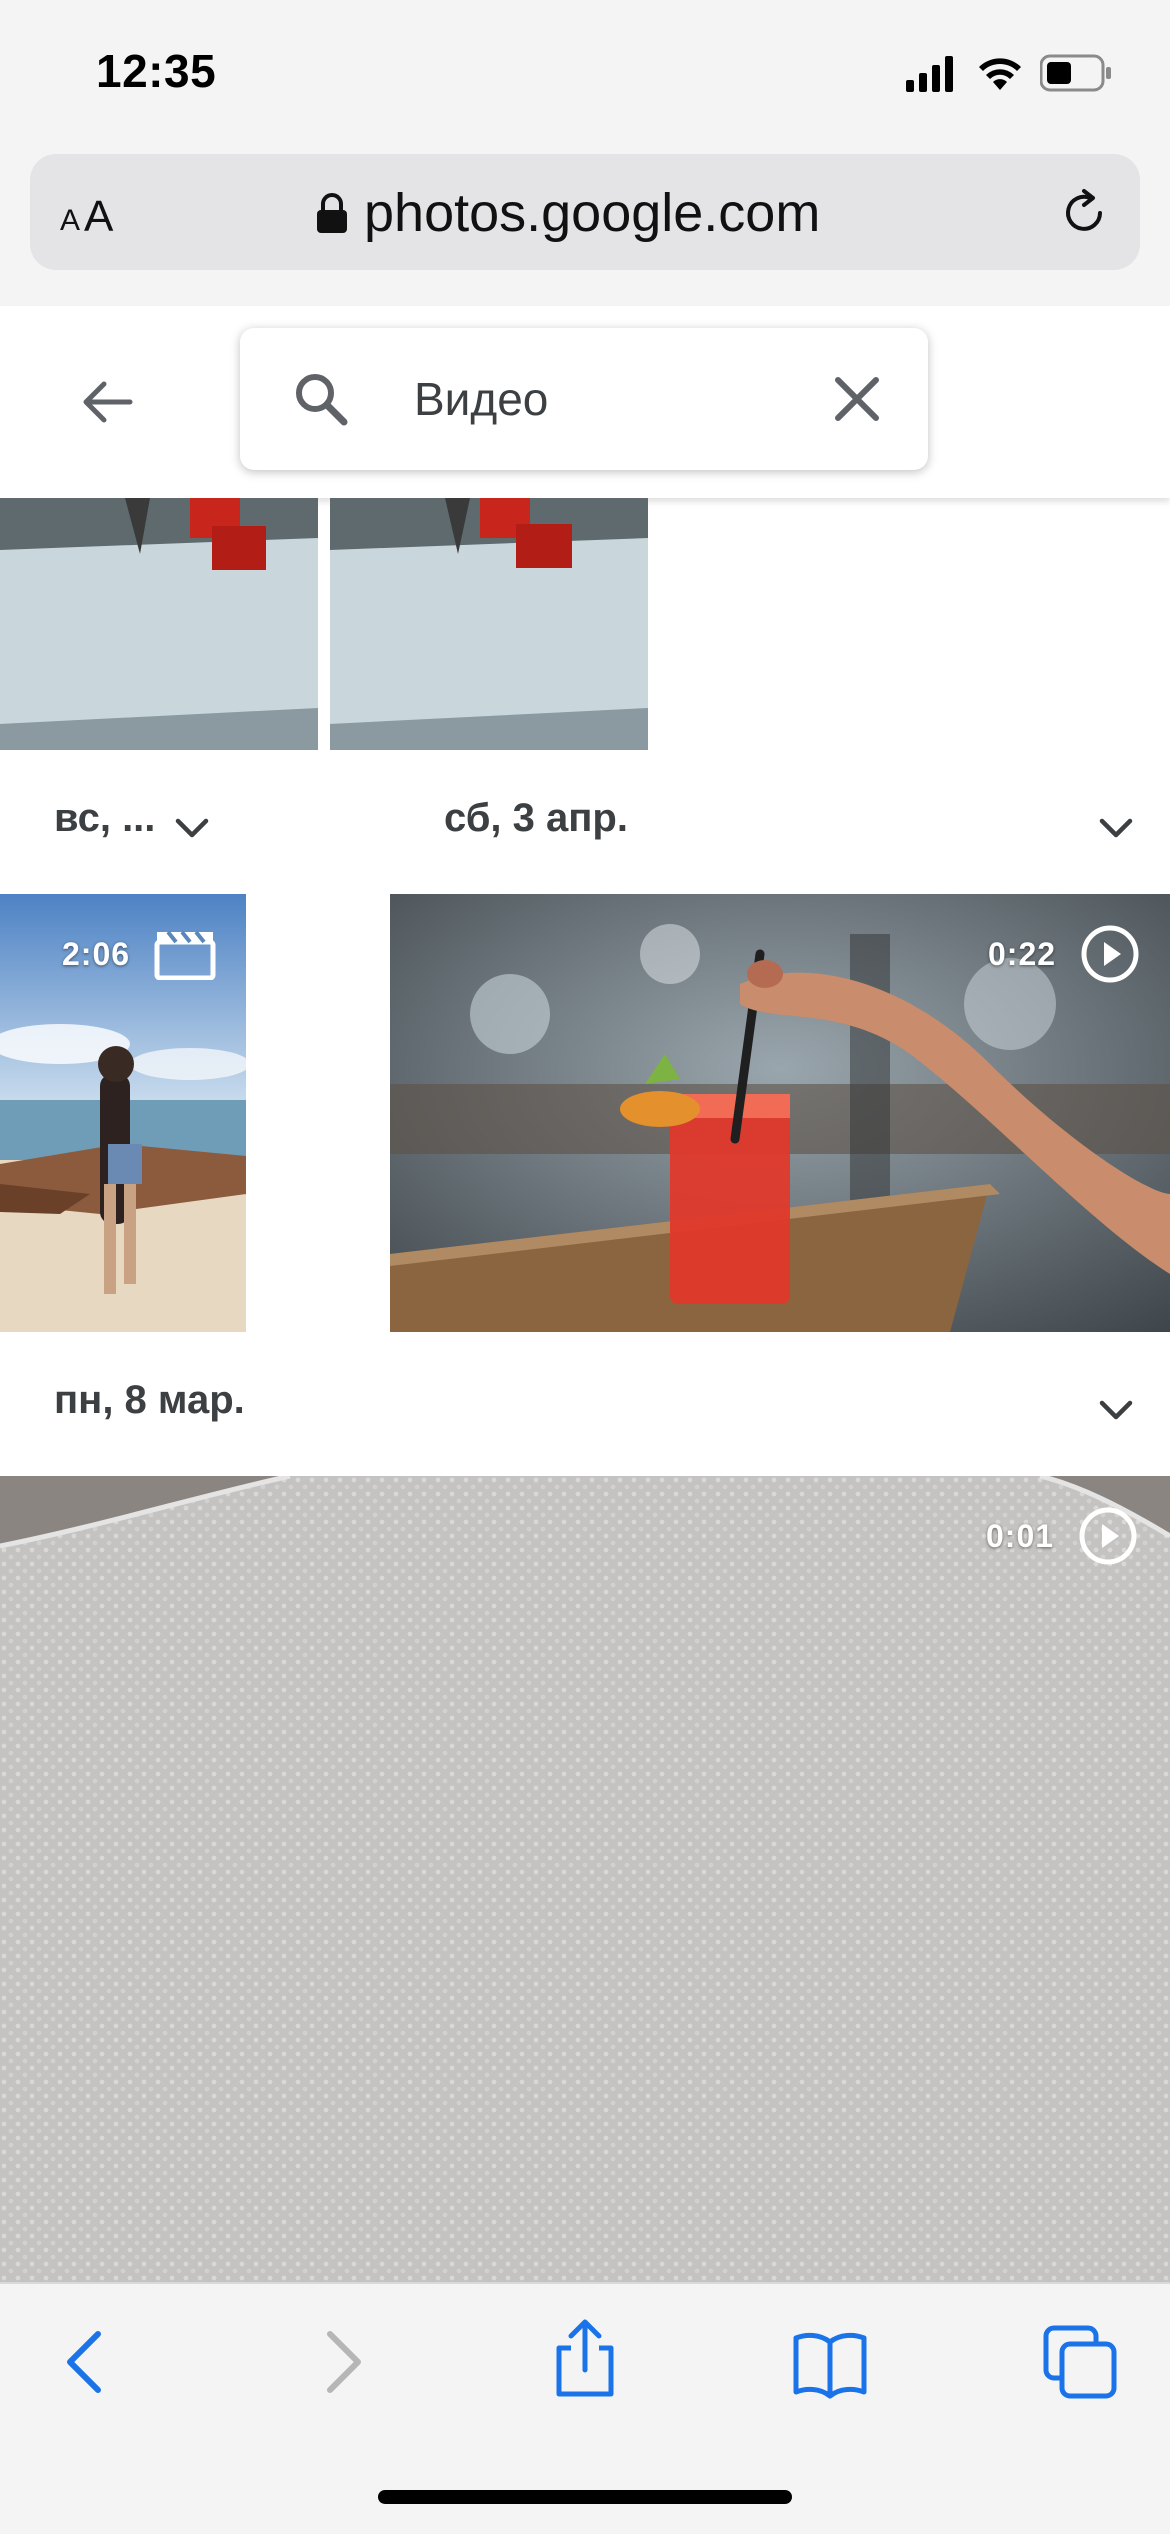  Describe the element at coordinates (830, 2364) in the screenshot. I see `bookmarks-icon` at that location.